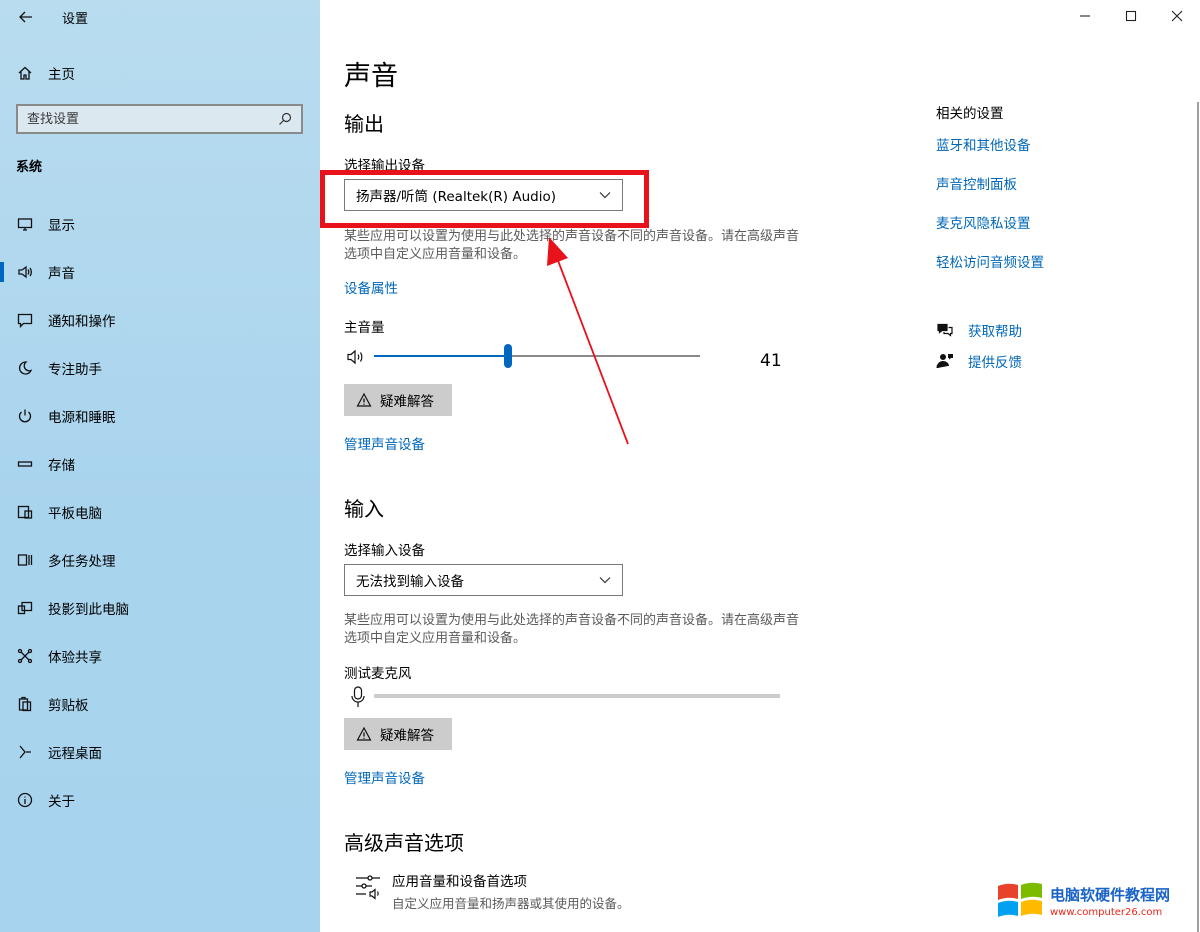 This screenshot has width=1200, height=932. Describe the element at coordinates (61, 802) in the screenshot. I see `sidebar-item-label: 关于` at that location.